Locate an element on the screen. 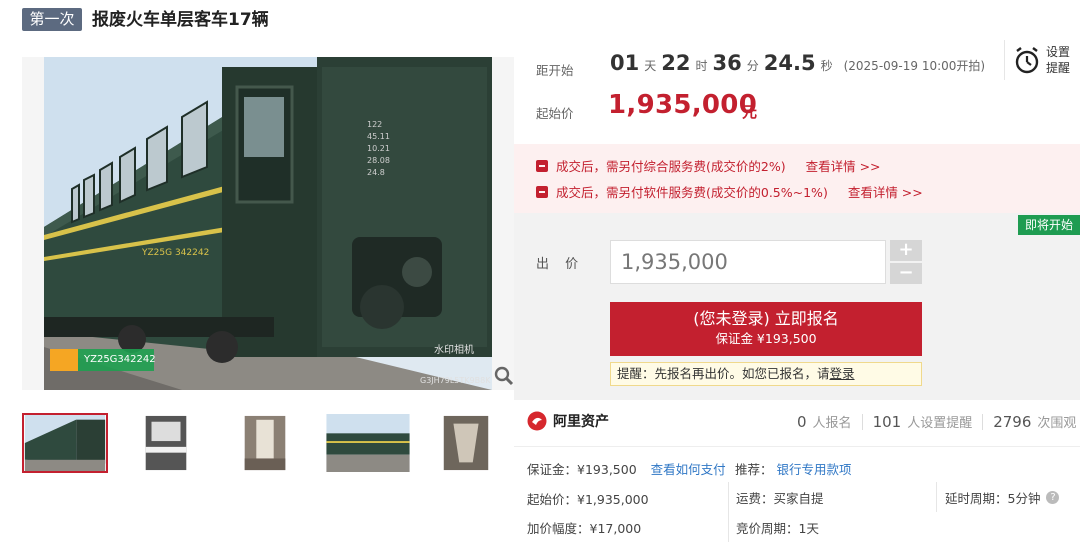 This screenshot has width=1080, height=559. auction-stats: 0 人报名 101 人设置提醒 2796 次围观 is located at coordinates (936, 421).